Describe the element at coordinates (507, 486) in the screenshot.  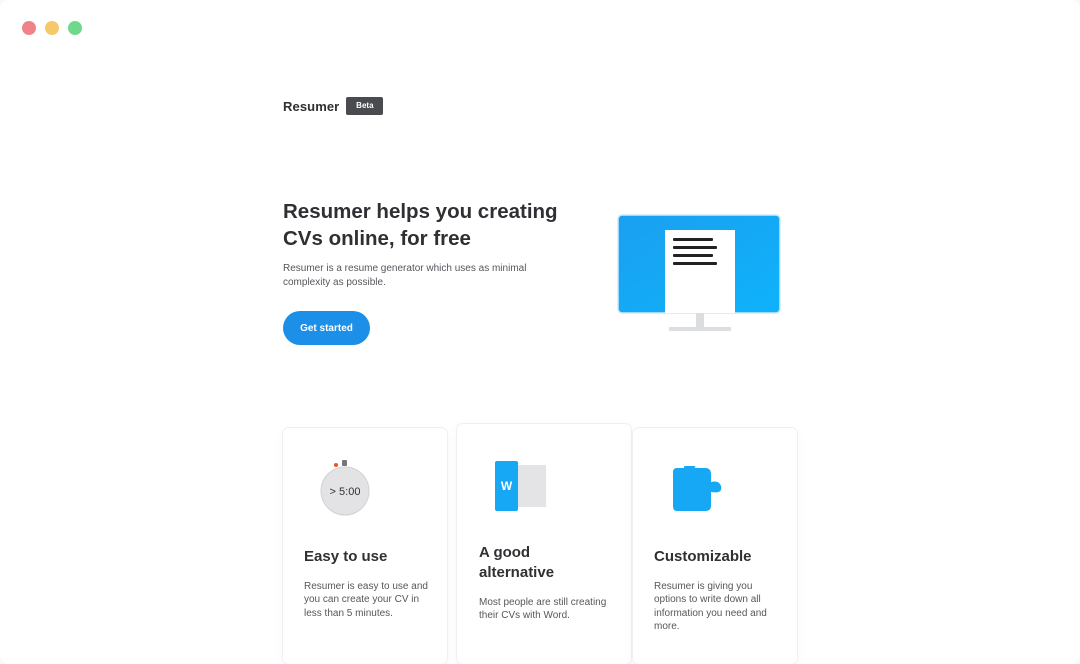
I see `word-icon-letter: W` at that location.